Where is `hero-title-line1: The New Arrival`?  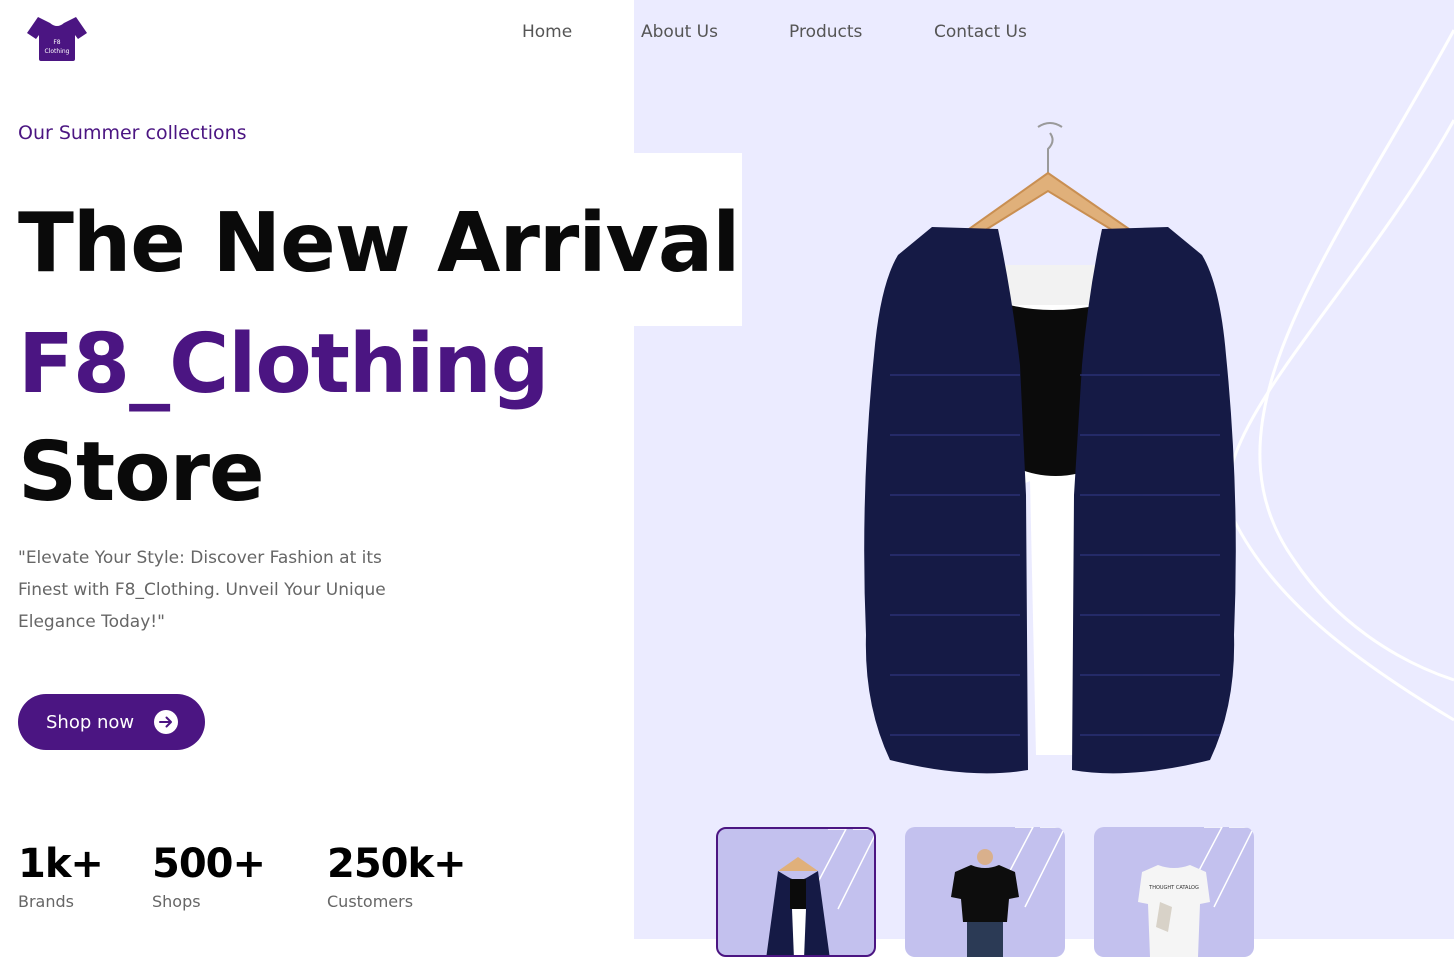 hero-title-line1: The New Arrival is located at coordinates (379, 243).